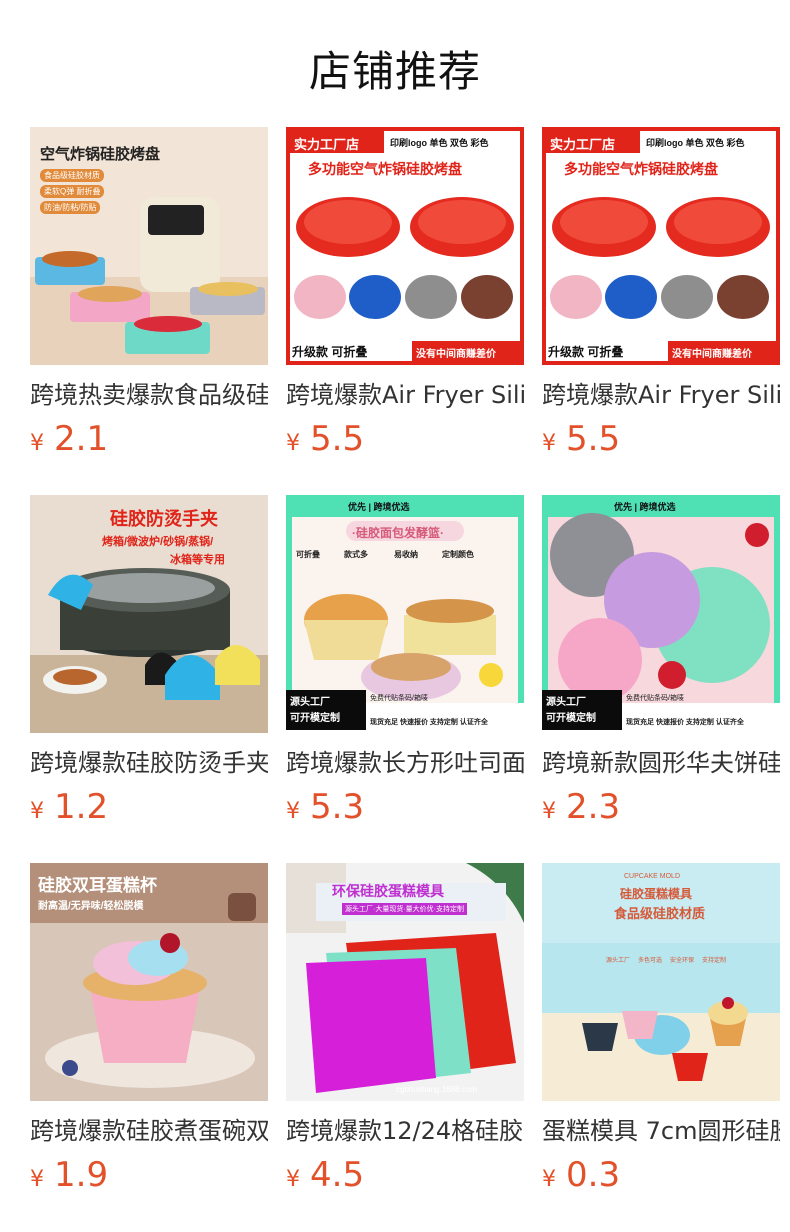 Image resolution: width=790 pixels, height=1232 pixels. Describe the element at coordinates (405, 808) in the screenshot. I see `product-price: ¥5.3` at that location.